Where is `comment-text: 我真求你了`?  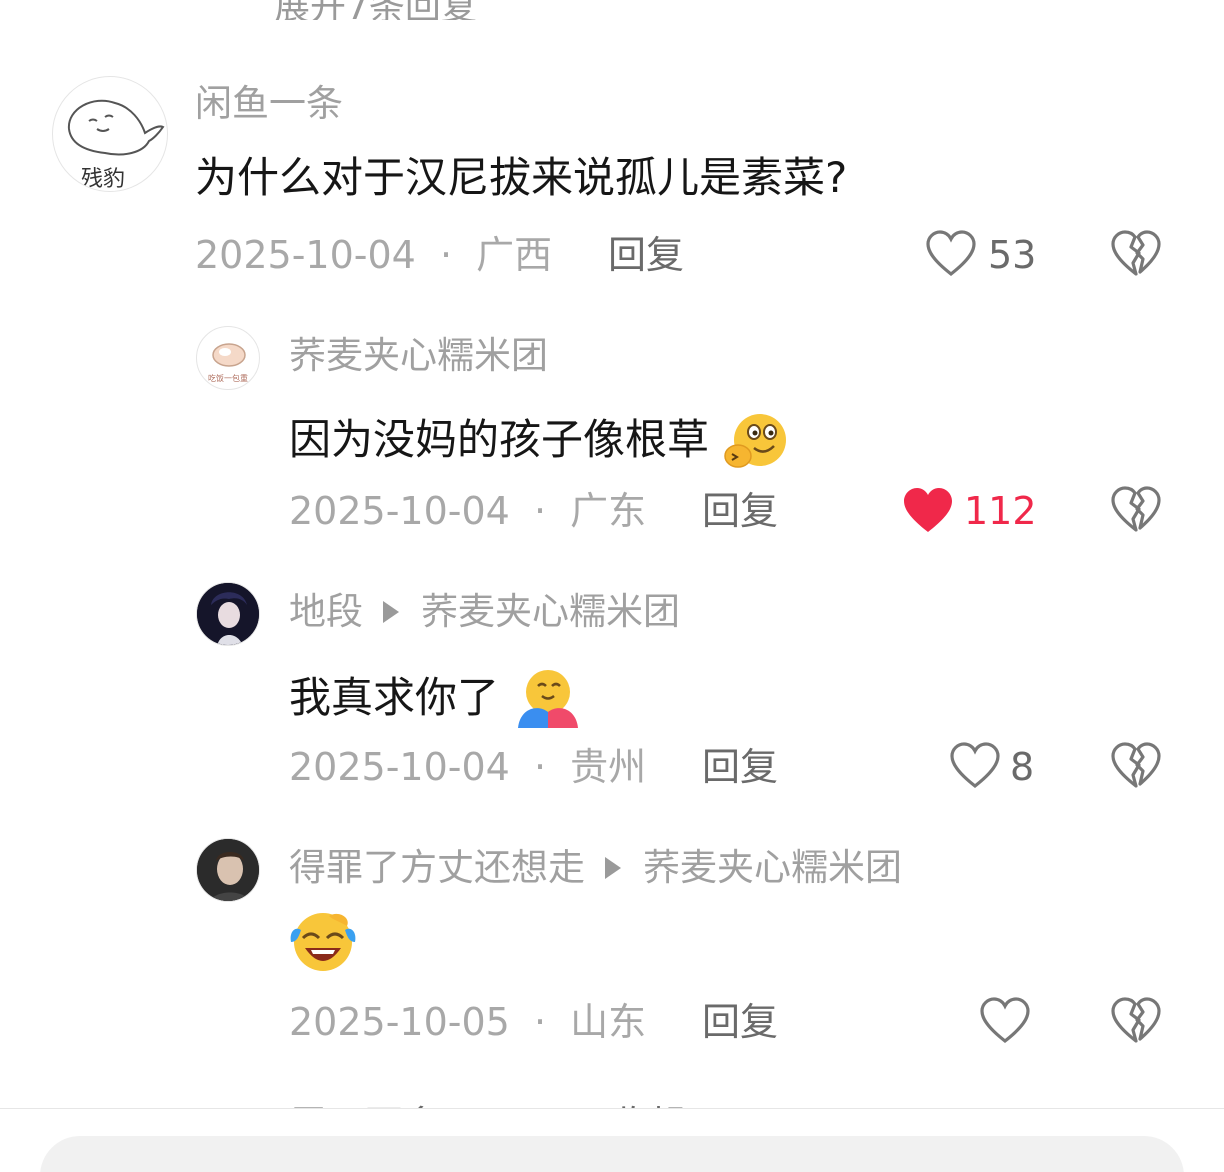
comment-text: 我真求你了 is located at coordinates (434, 698).